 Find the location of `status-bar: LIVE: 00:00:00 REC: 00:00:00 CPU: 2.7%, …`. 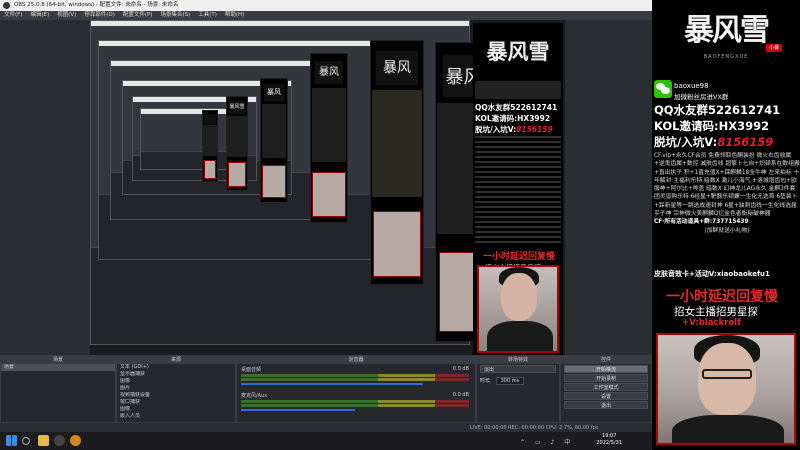

status-bar: LIVE: 00:00:00 REC: 00:00:00 CPU: 2.7%, … is located at coordinates (326, 427).